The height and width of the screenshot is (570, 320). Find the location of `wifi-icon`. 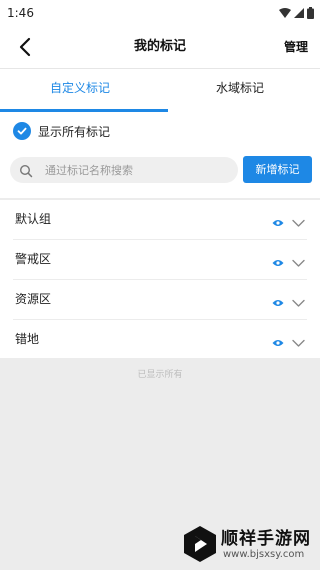

wifi-icon is located at coordinates (285, 13).